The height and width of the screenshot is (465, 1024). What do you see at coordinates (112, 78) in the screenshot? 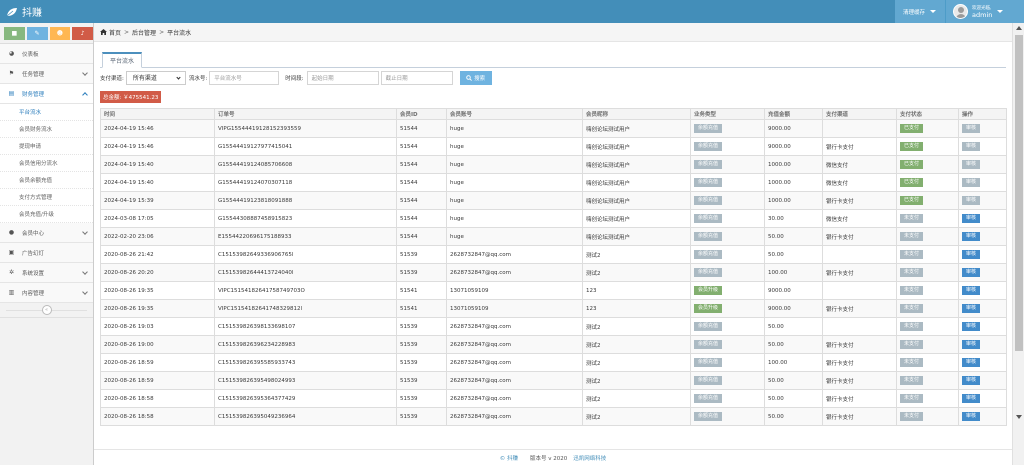
I see `channel-label: 支付渠道:` at bounding box center [112, 78].